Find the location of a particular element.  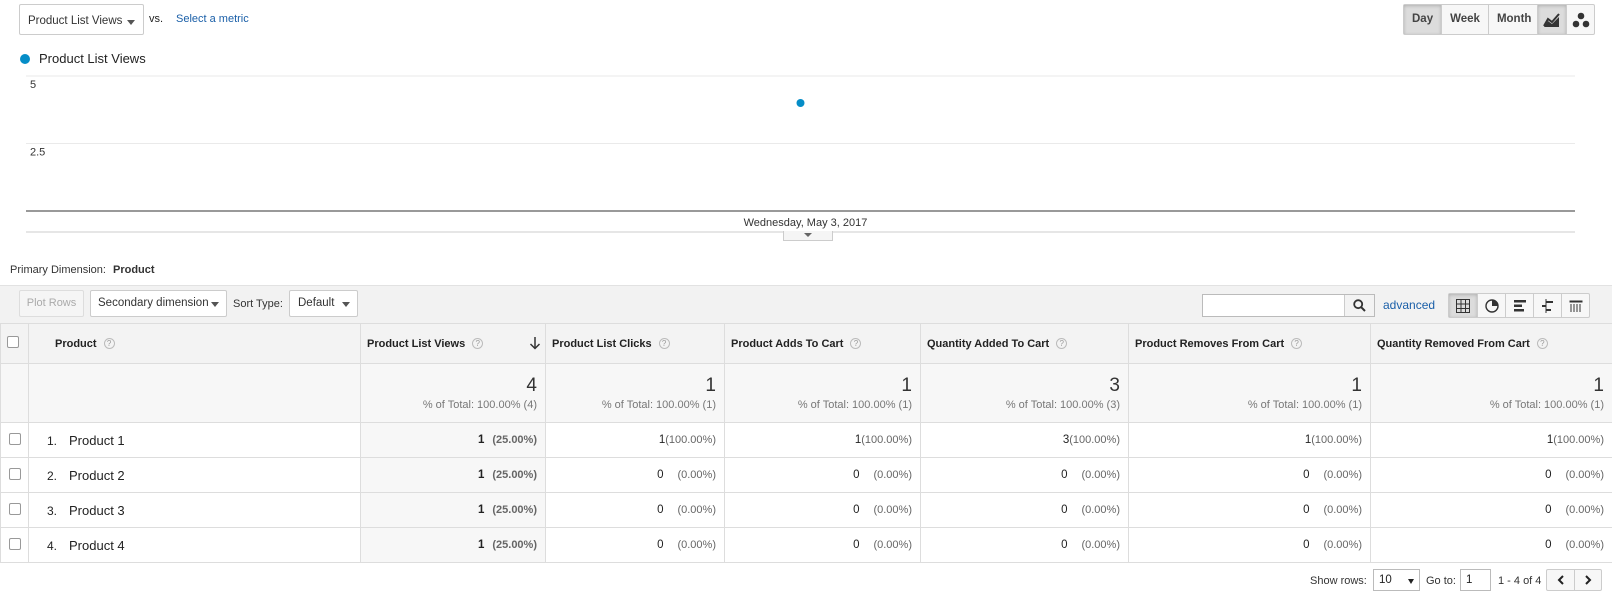

search-button is located at coordinates (1359, 305).